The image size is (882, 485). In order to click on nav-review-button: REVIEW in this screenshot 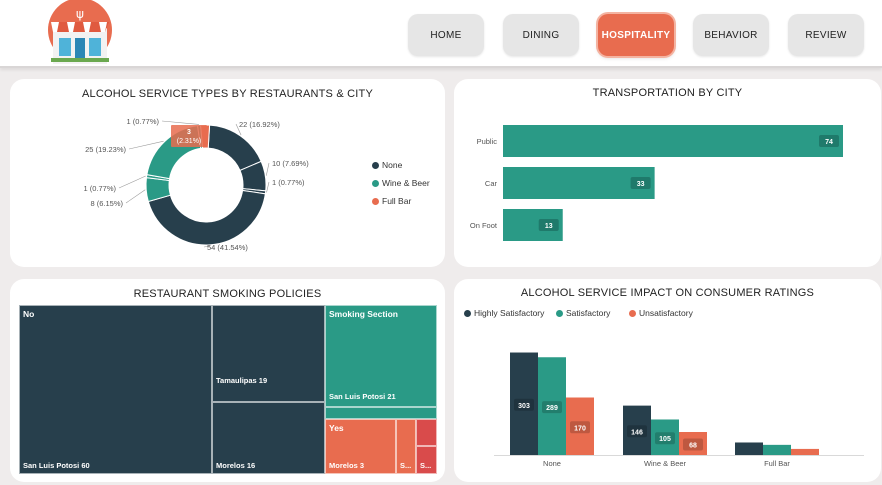, I will do `click(826, 35)`.